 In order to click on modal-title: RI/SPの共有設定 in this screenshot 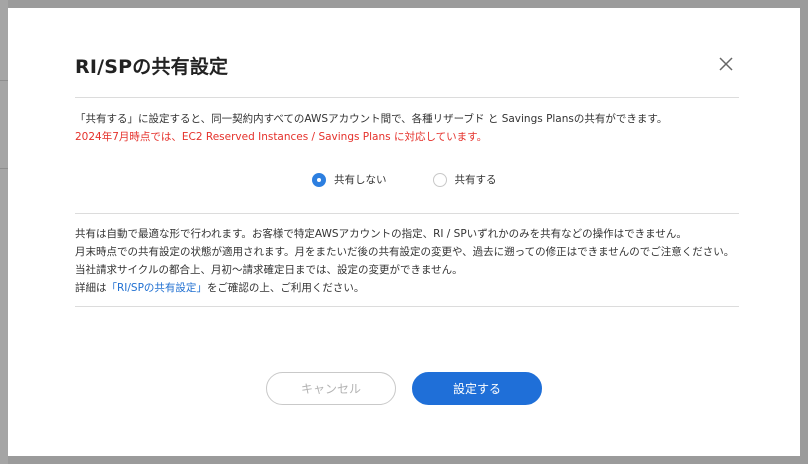, I will do `click(152, 67)`.